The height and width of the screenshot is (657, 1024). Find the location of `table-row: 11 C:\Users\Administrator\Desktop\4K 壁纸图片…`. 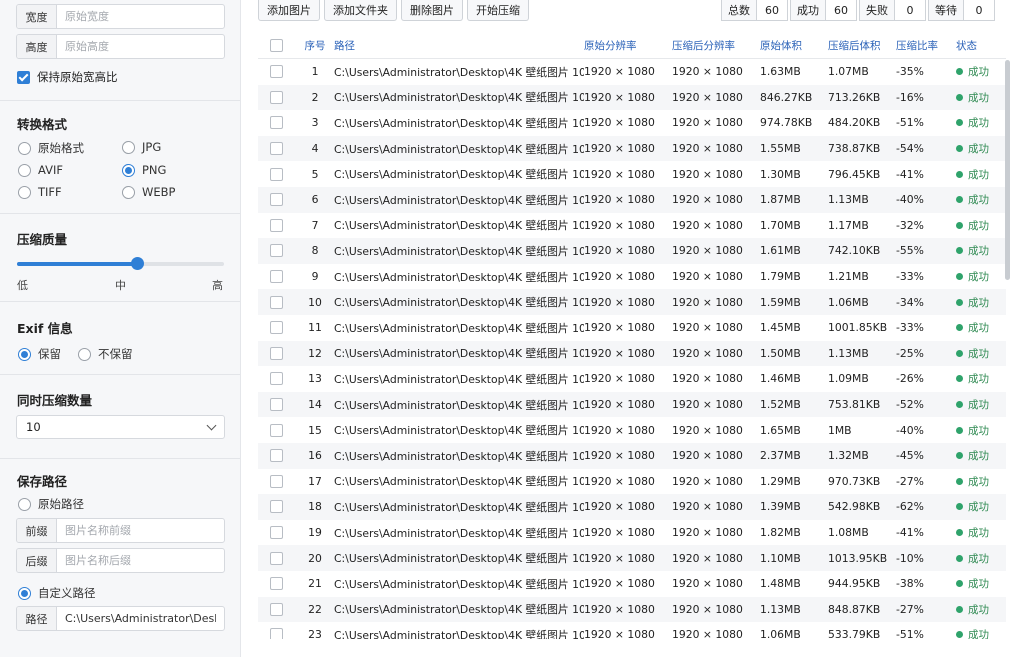

table-row: 11 C:\Users\Administrator\Desktop\4K 壁纸图片… is located at coordinates (632, 328).